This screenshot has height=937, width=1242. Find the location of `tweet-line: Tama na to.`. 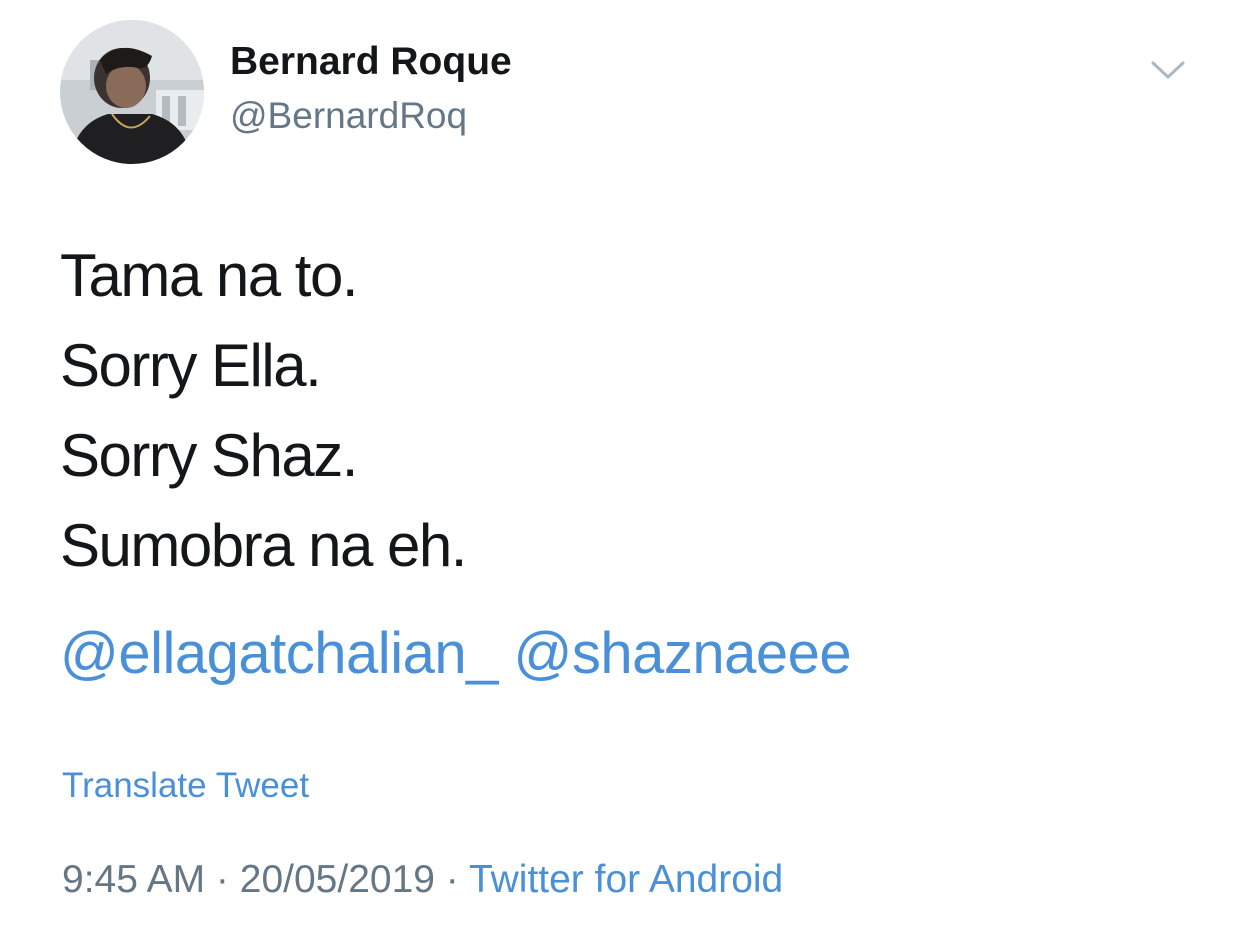

tweet-line: Tama na to. is located at coordinates (209, 275).